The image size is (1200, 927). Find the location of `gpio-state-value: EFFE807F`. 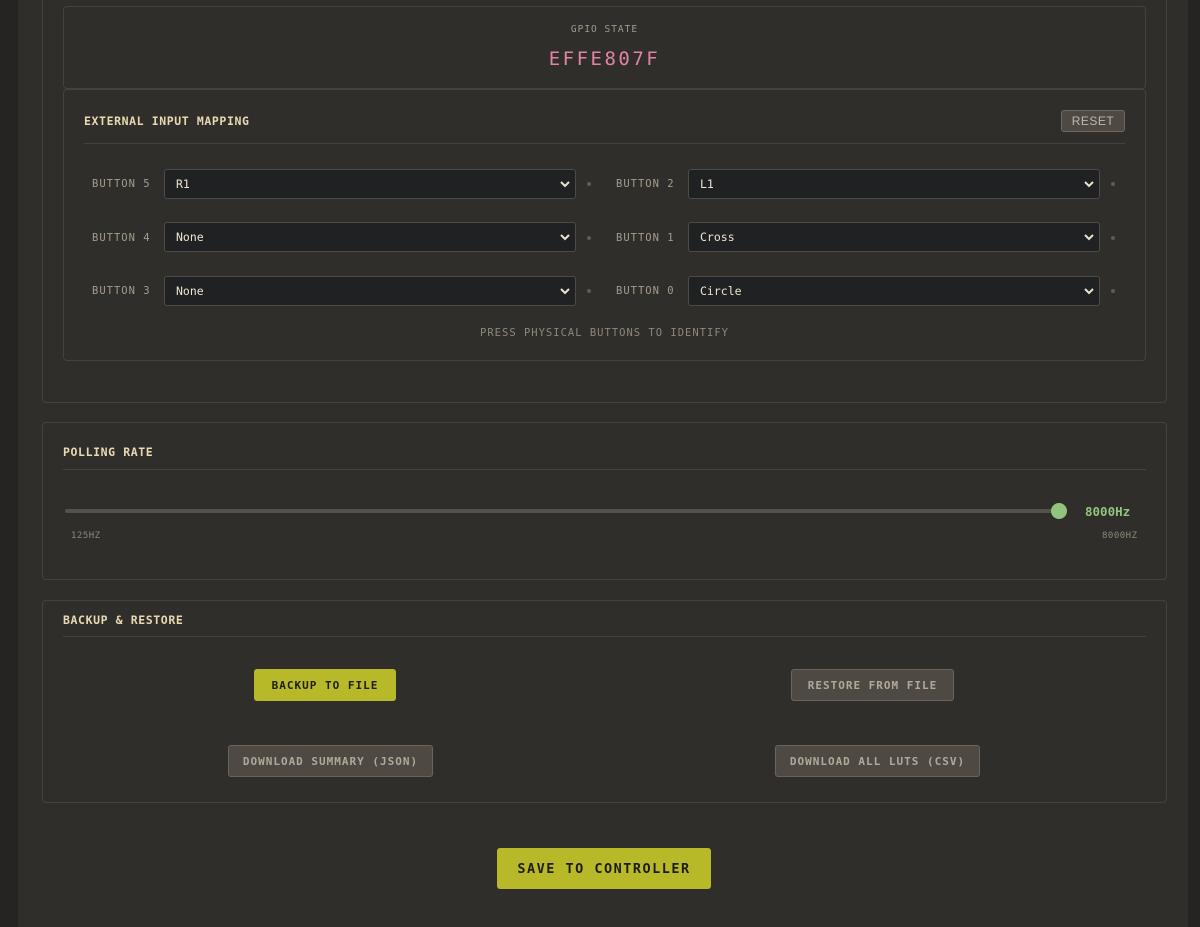

gpio-state-value: EFFE807F is located at coordinates (604, 59).